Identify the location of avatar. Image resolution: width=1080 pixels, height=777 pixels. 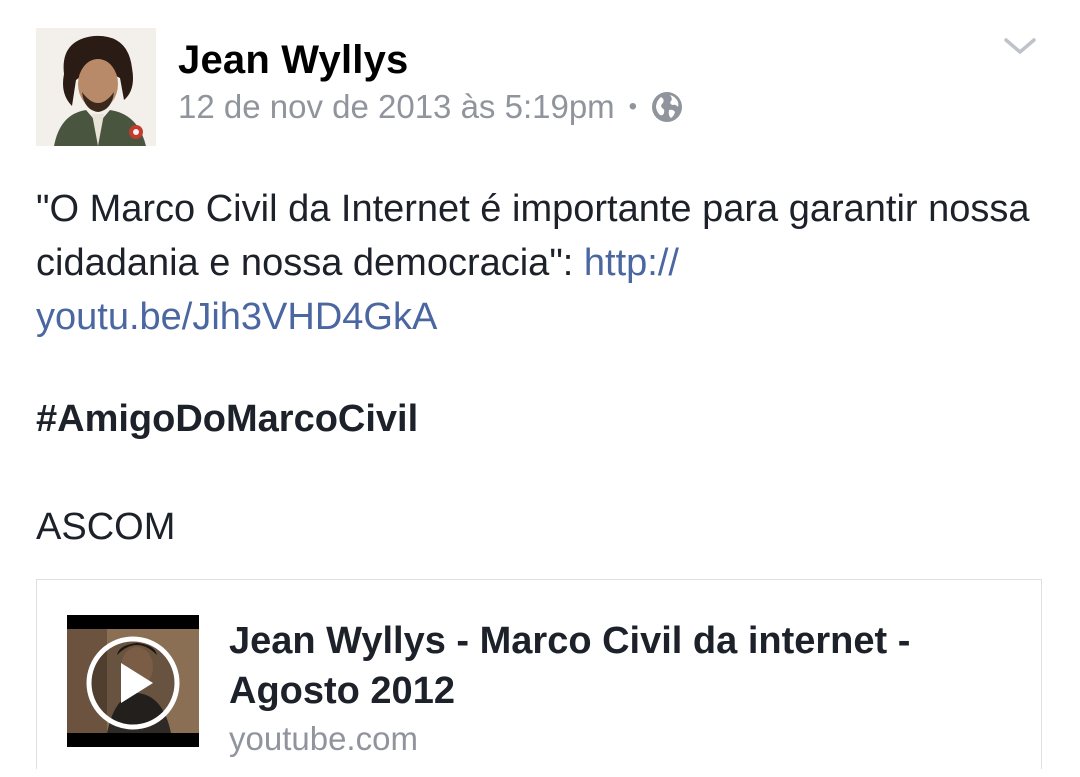
(96, 87).